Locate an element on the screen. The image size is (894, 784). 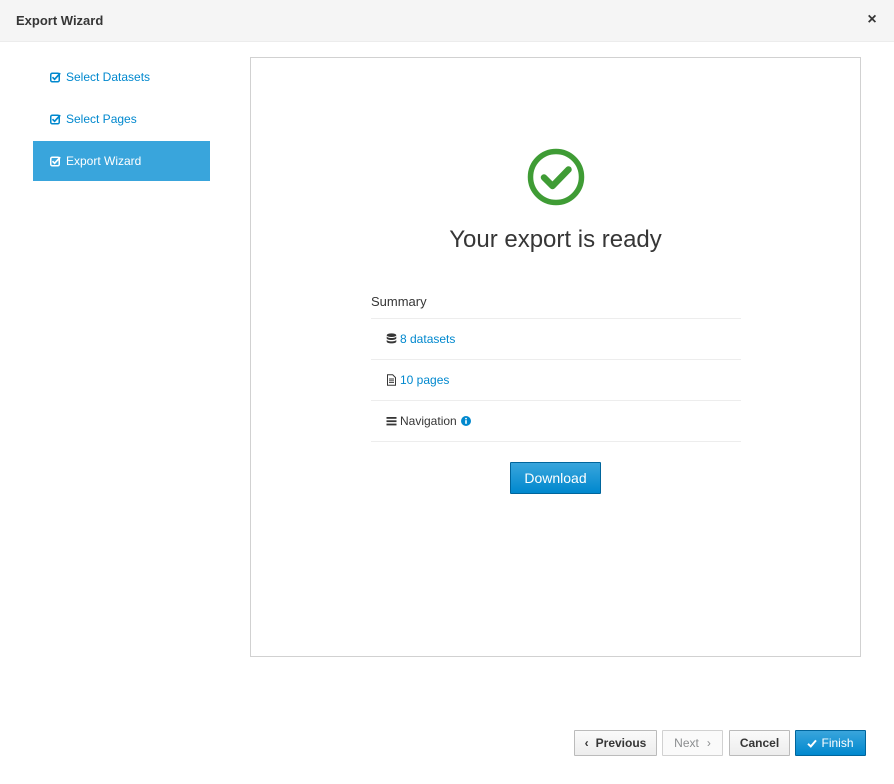
navigation-label: Navigation is located at coordinates (428, 421).